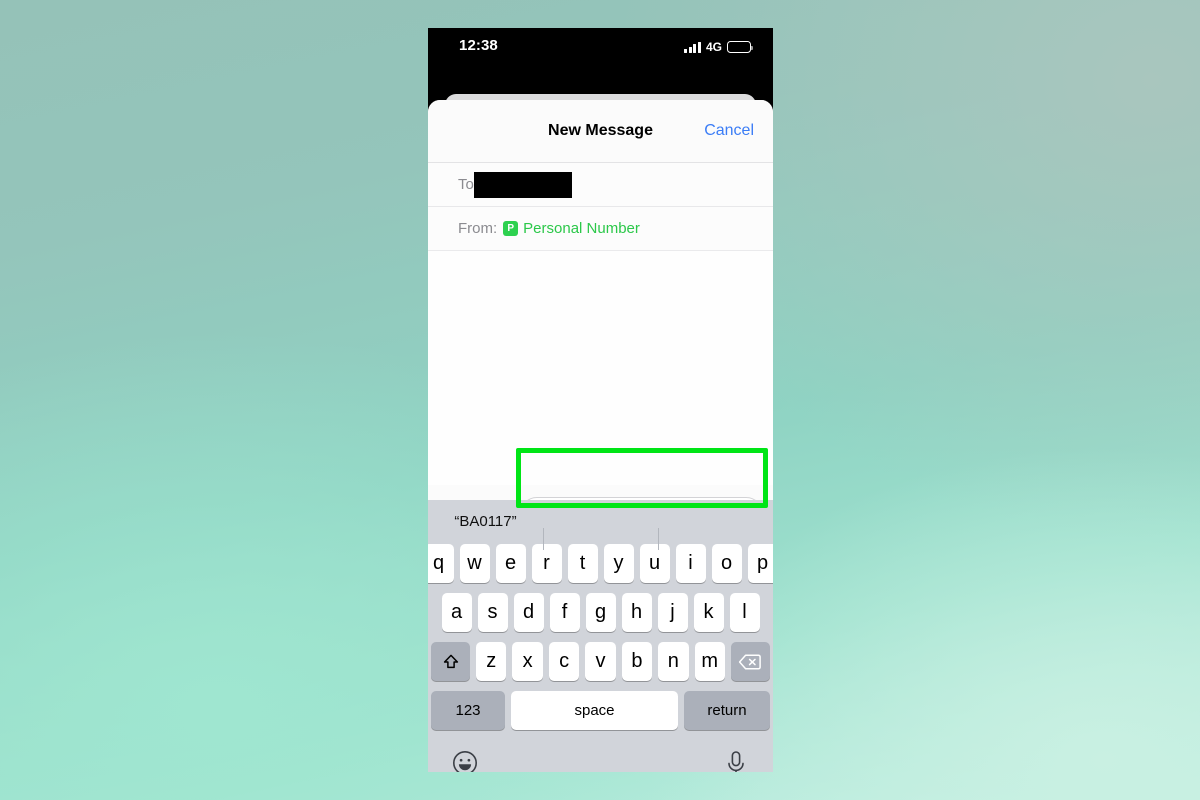  I want to click on key-l: l, so click(744, 612).